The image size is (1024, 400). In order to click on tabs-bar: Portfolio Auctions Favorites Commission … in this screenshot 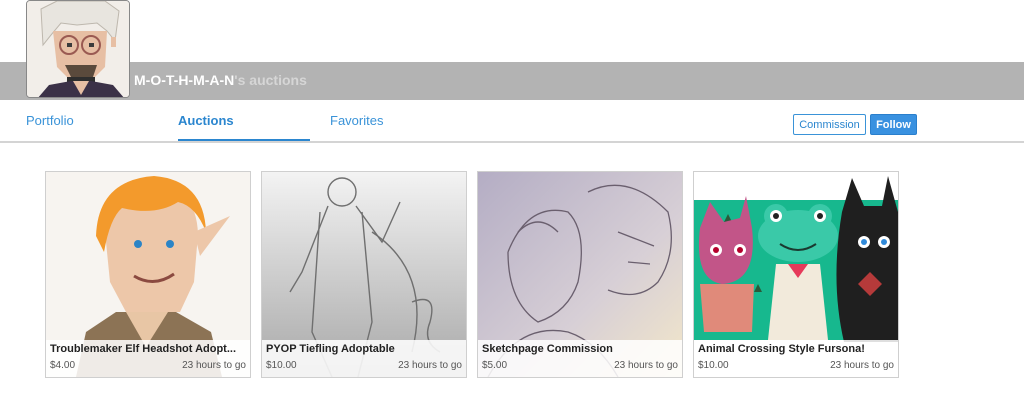, I will do `click(512, 122)`.